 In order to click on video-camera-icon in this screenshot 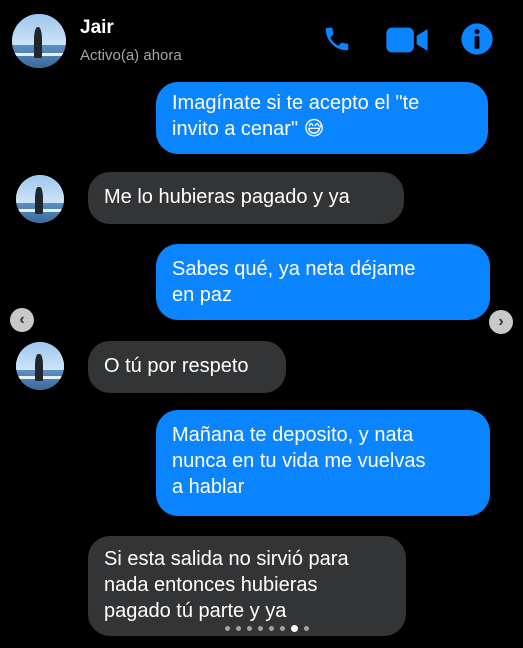, I will do `click(407, 40)`.